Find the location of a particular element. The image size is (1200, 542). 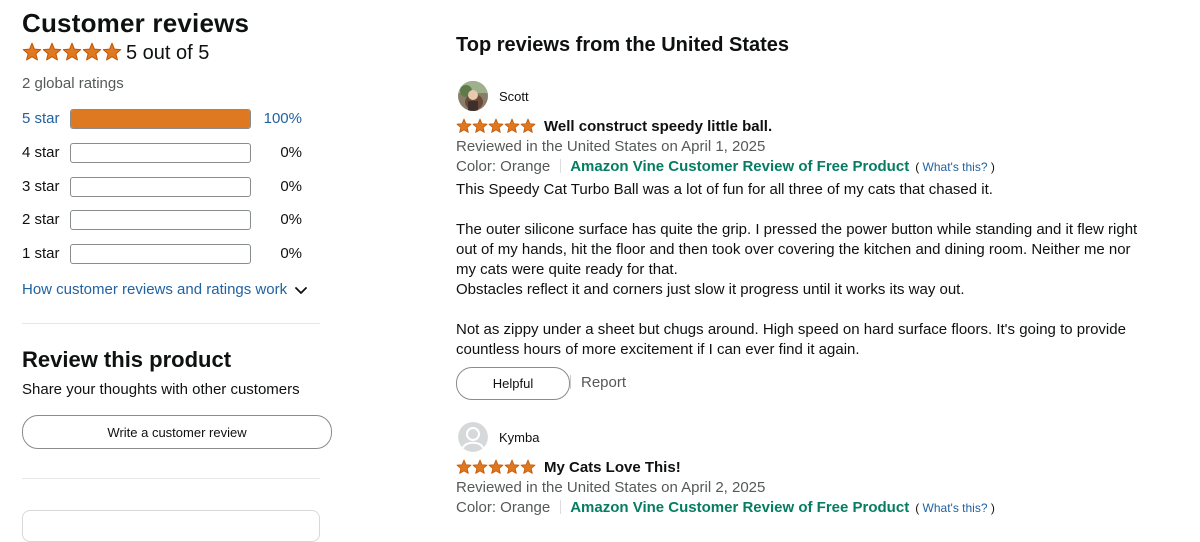

average-star-rating is located at coordinates (72, 52).